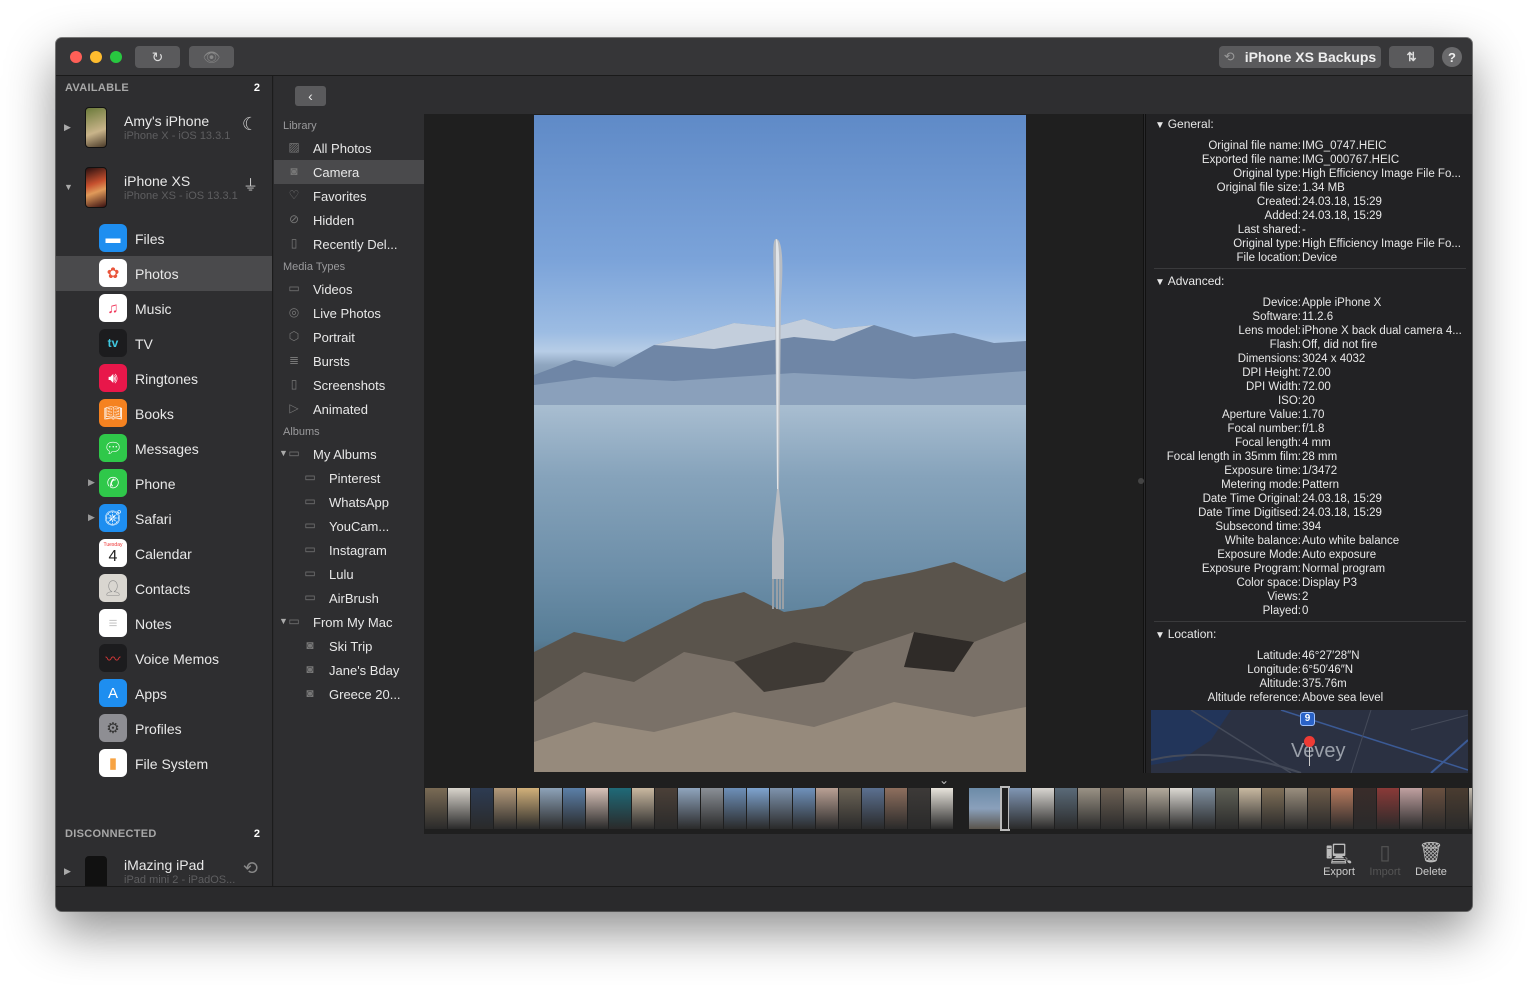  I want to click on location-section-header: ▼ Location:, so click(1185, 634).